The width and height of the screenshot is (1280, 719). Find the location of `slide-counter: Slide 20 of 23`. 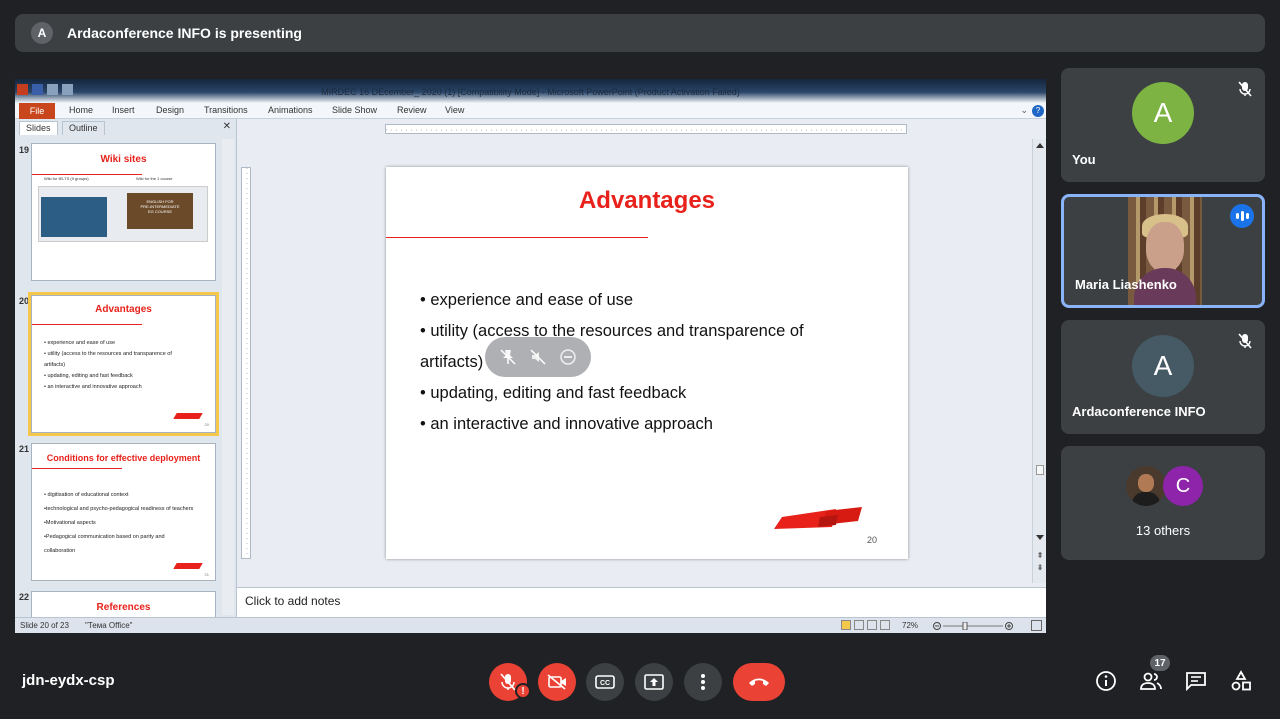

slide-counter: Slide 20 of 23 is located at coordinates (44, 625).